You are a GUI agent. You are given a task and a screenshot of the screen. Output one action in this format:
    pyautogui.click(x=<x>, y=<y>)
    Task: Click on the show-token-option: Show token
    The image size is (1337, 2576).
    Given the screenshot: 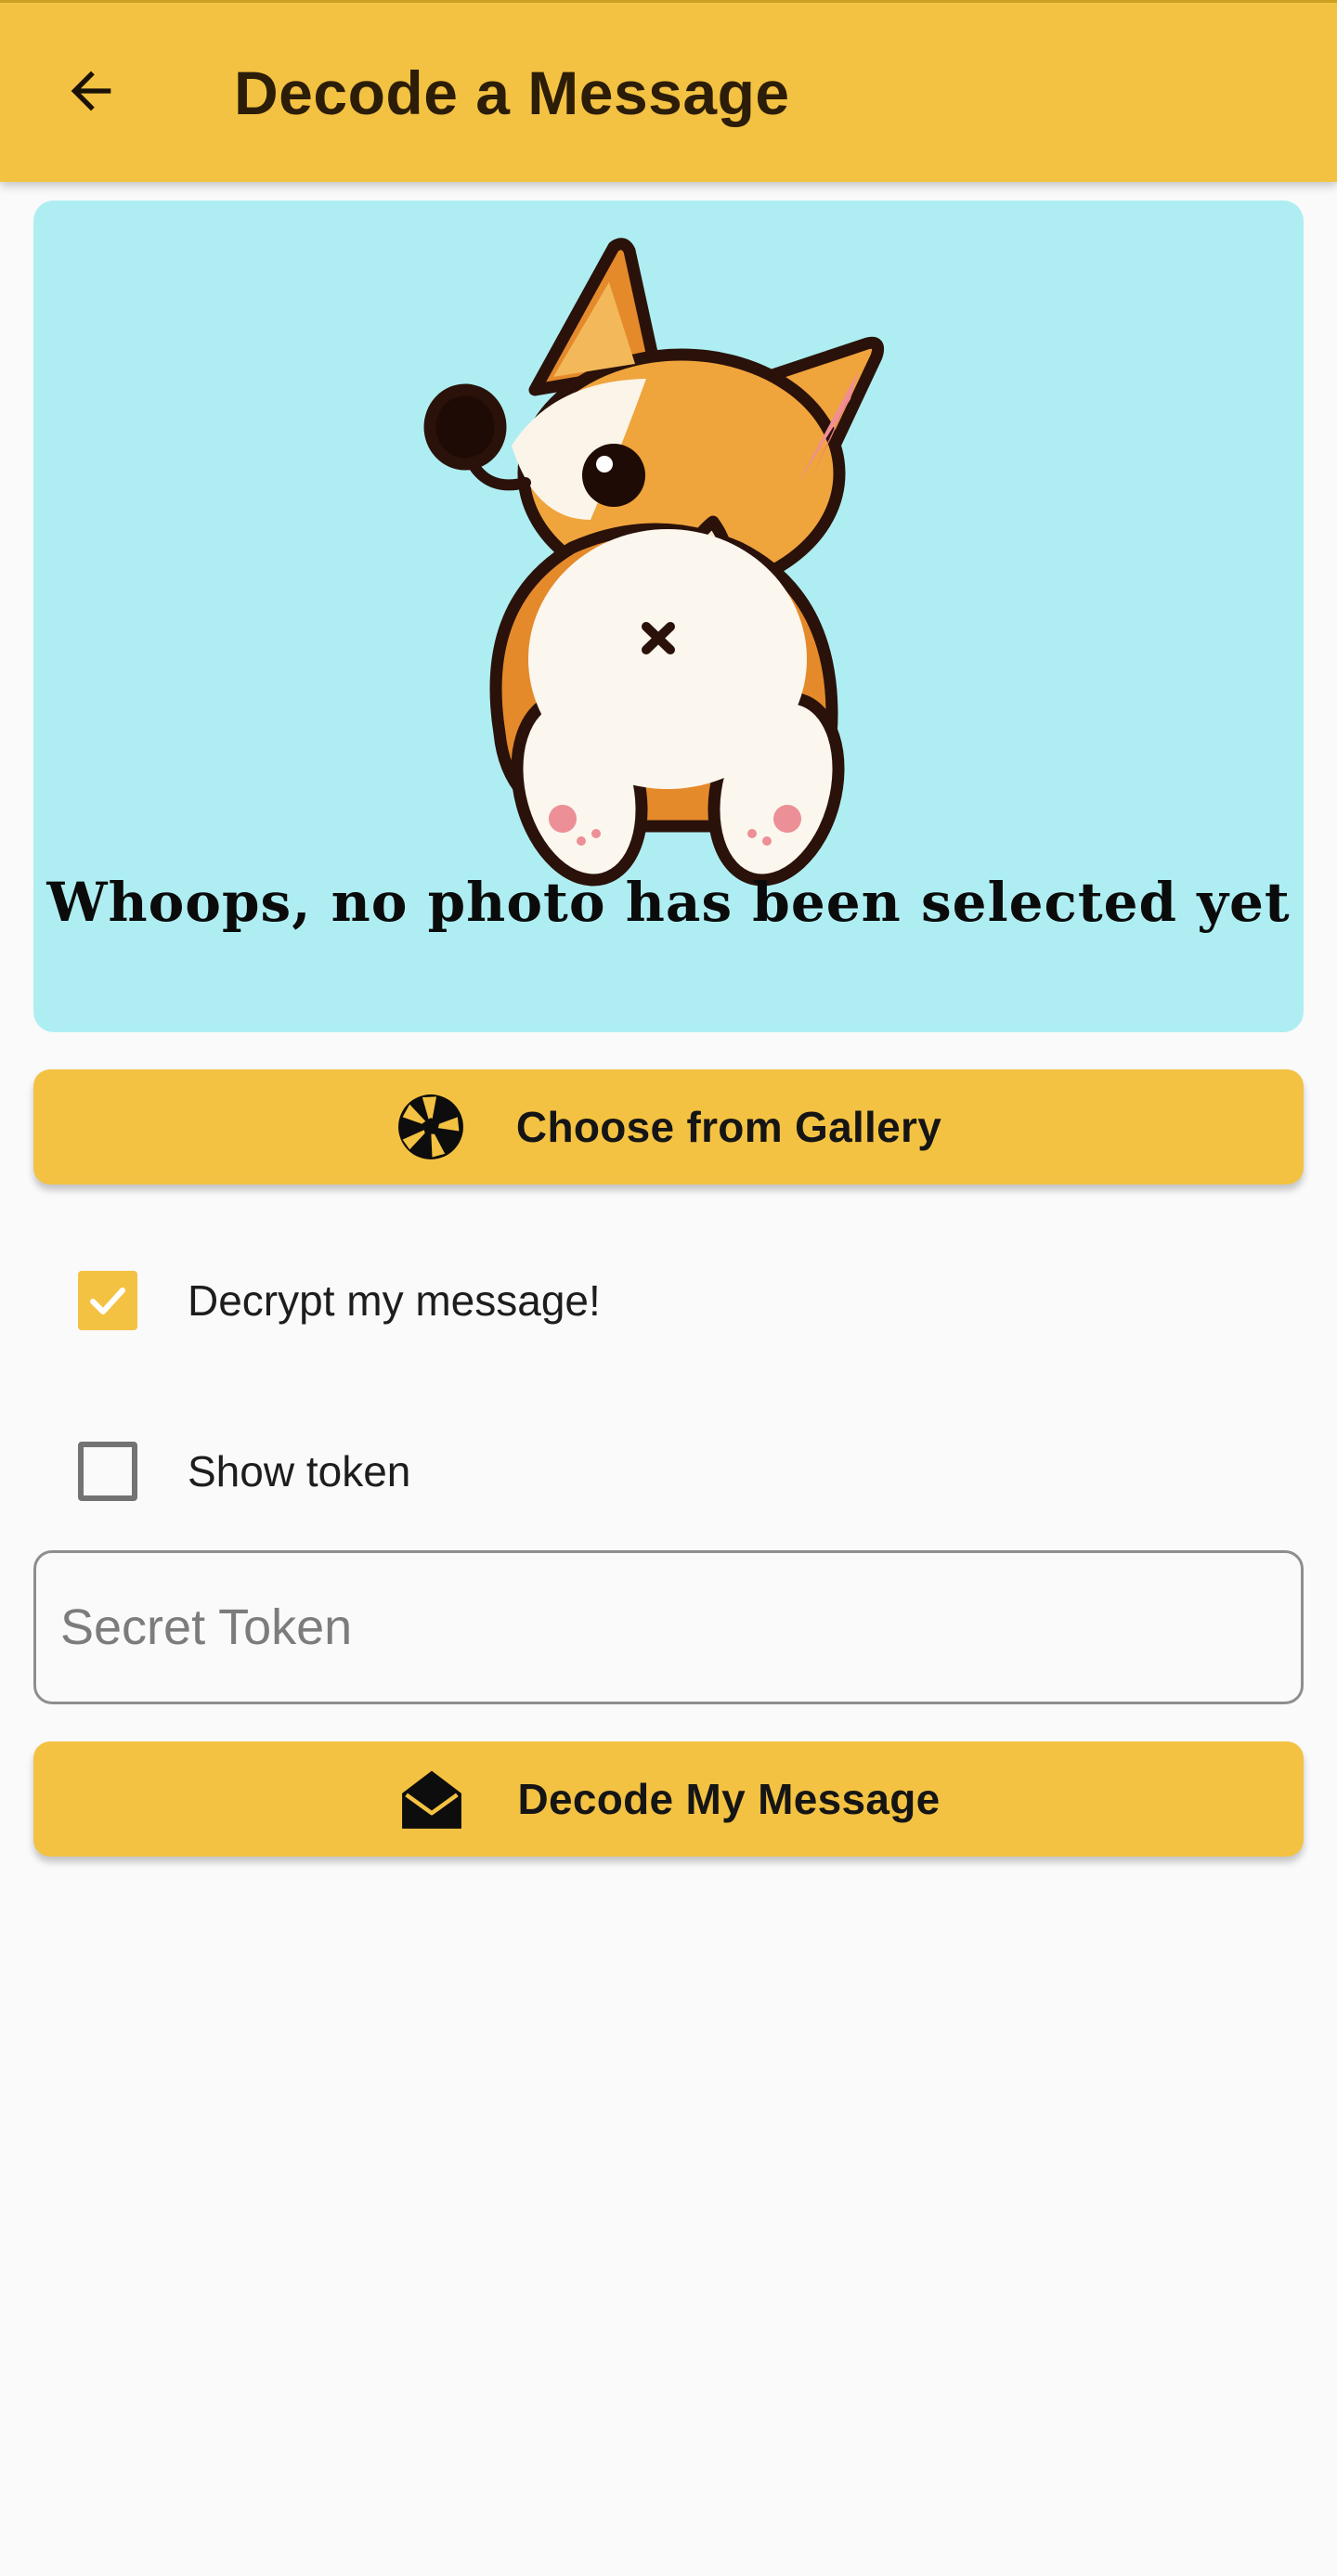 What is the action you would take?
    pyautogui.click(x=244, y=1471)
    